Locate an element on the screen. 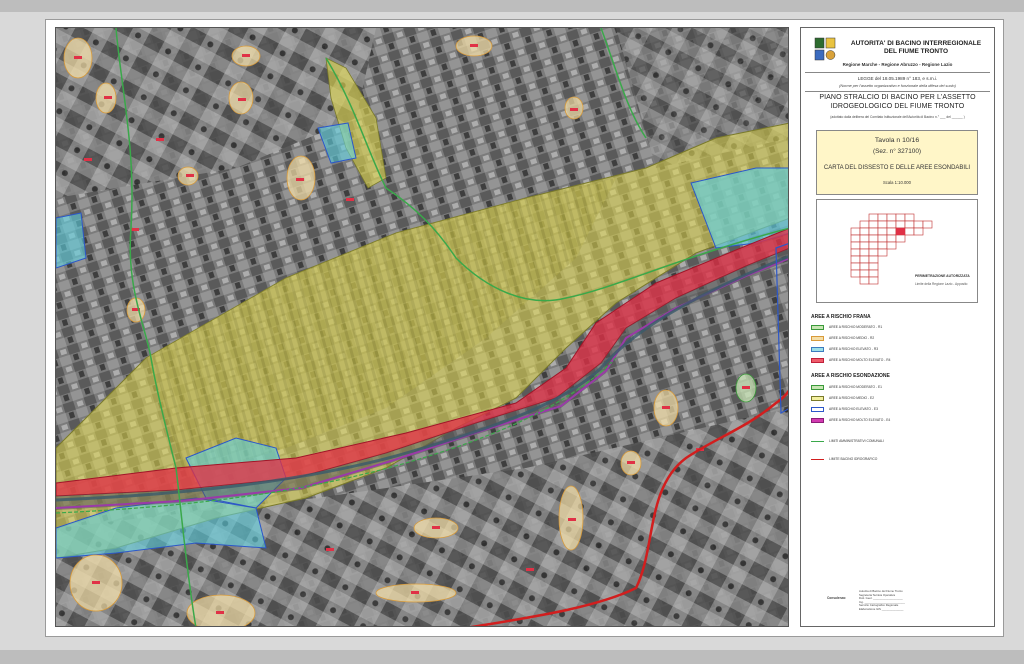 This screenshot has height=664, width=1024. swatch-r4 is located at coordinates (817, 360).